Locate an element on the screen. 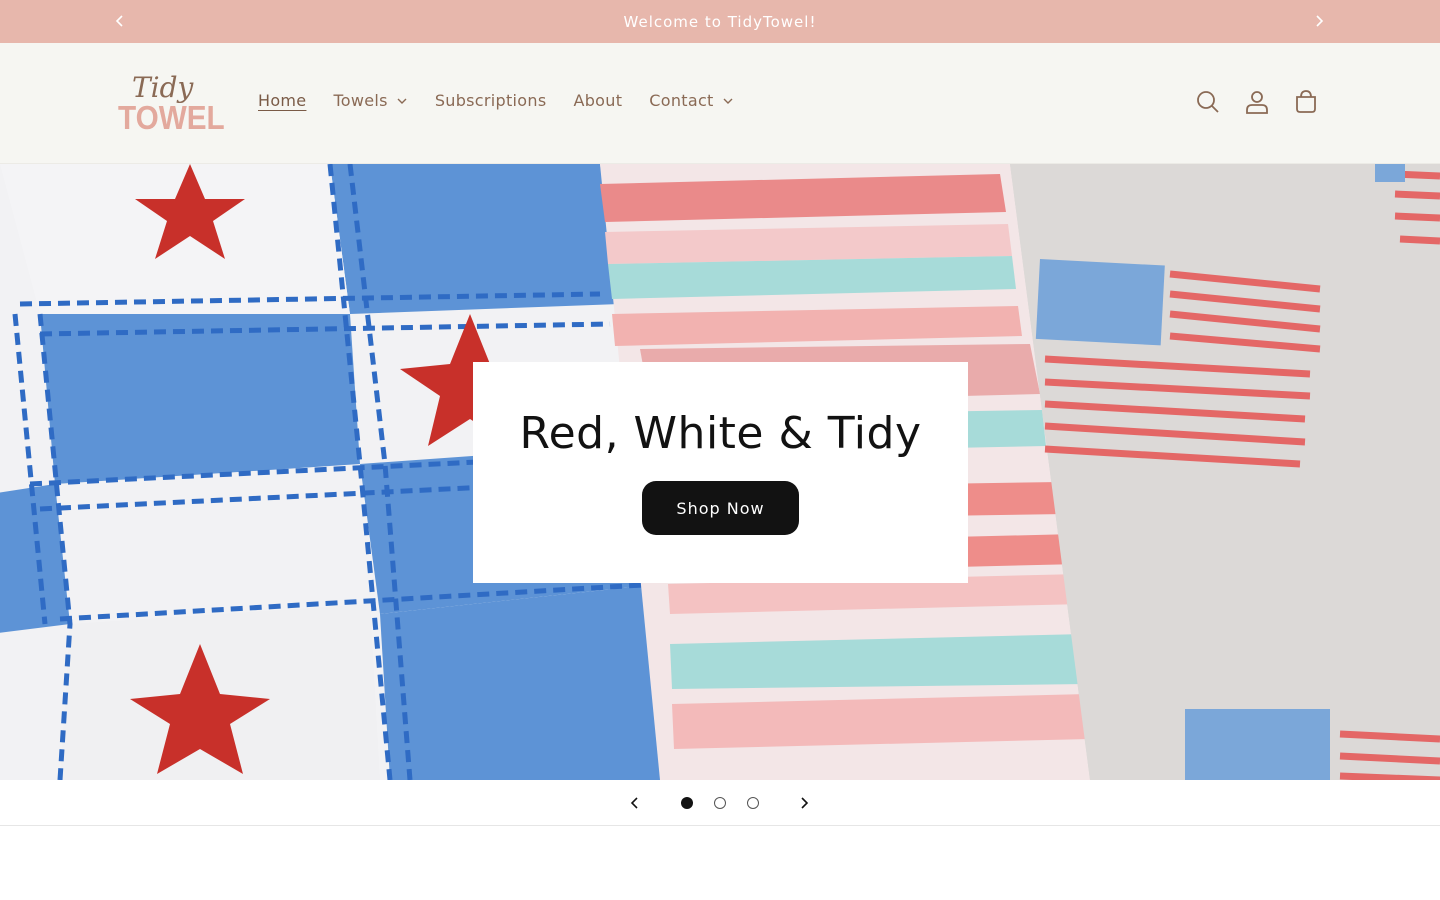 The image size is (1440, 900). shop-now-button: Shop Now is located at coordinates (720, 508).